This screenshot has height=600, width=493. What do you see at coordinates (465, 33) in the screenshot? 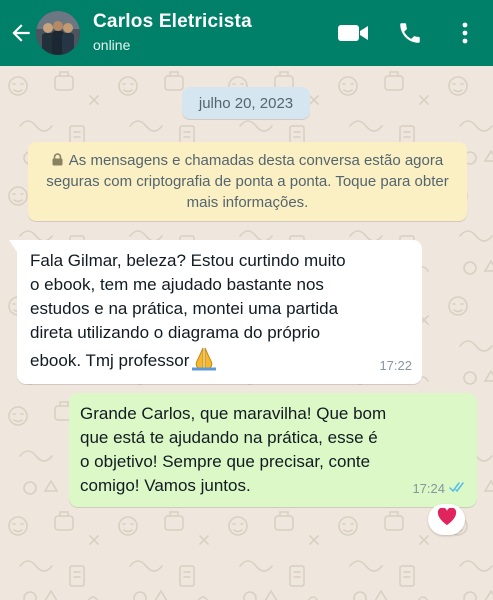
I see `more-options-icon` at bounding box center [465, 33].